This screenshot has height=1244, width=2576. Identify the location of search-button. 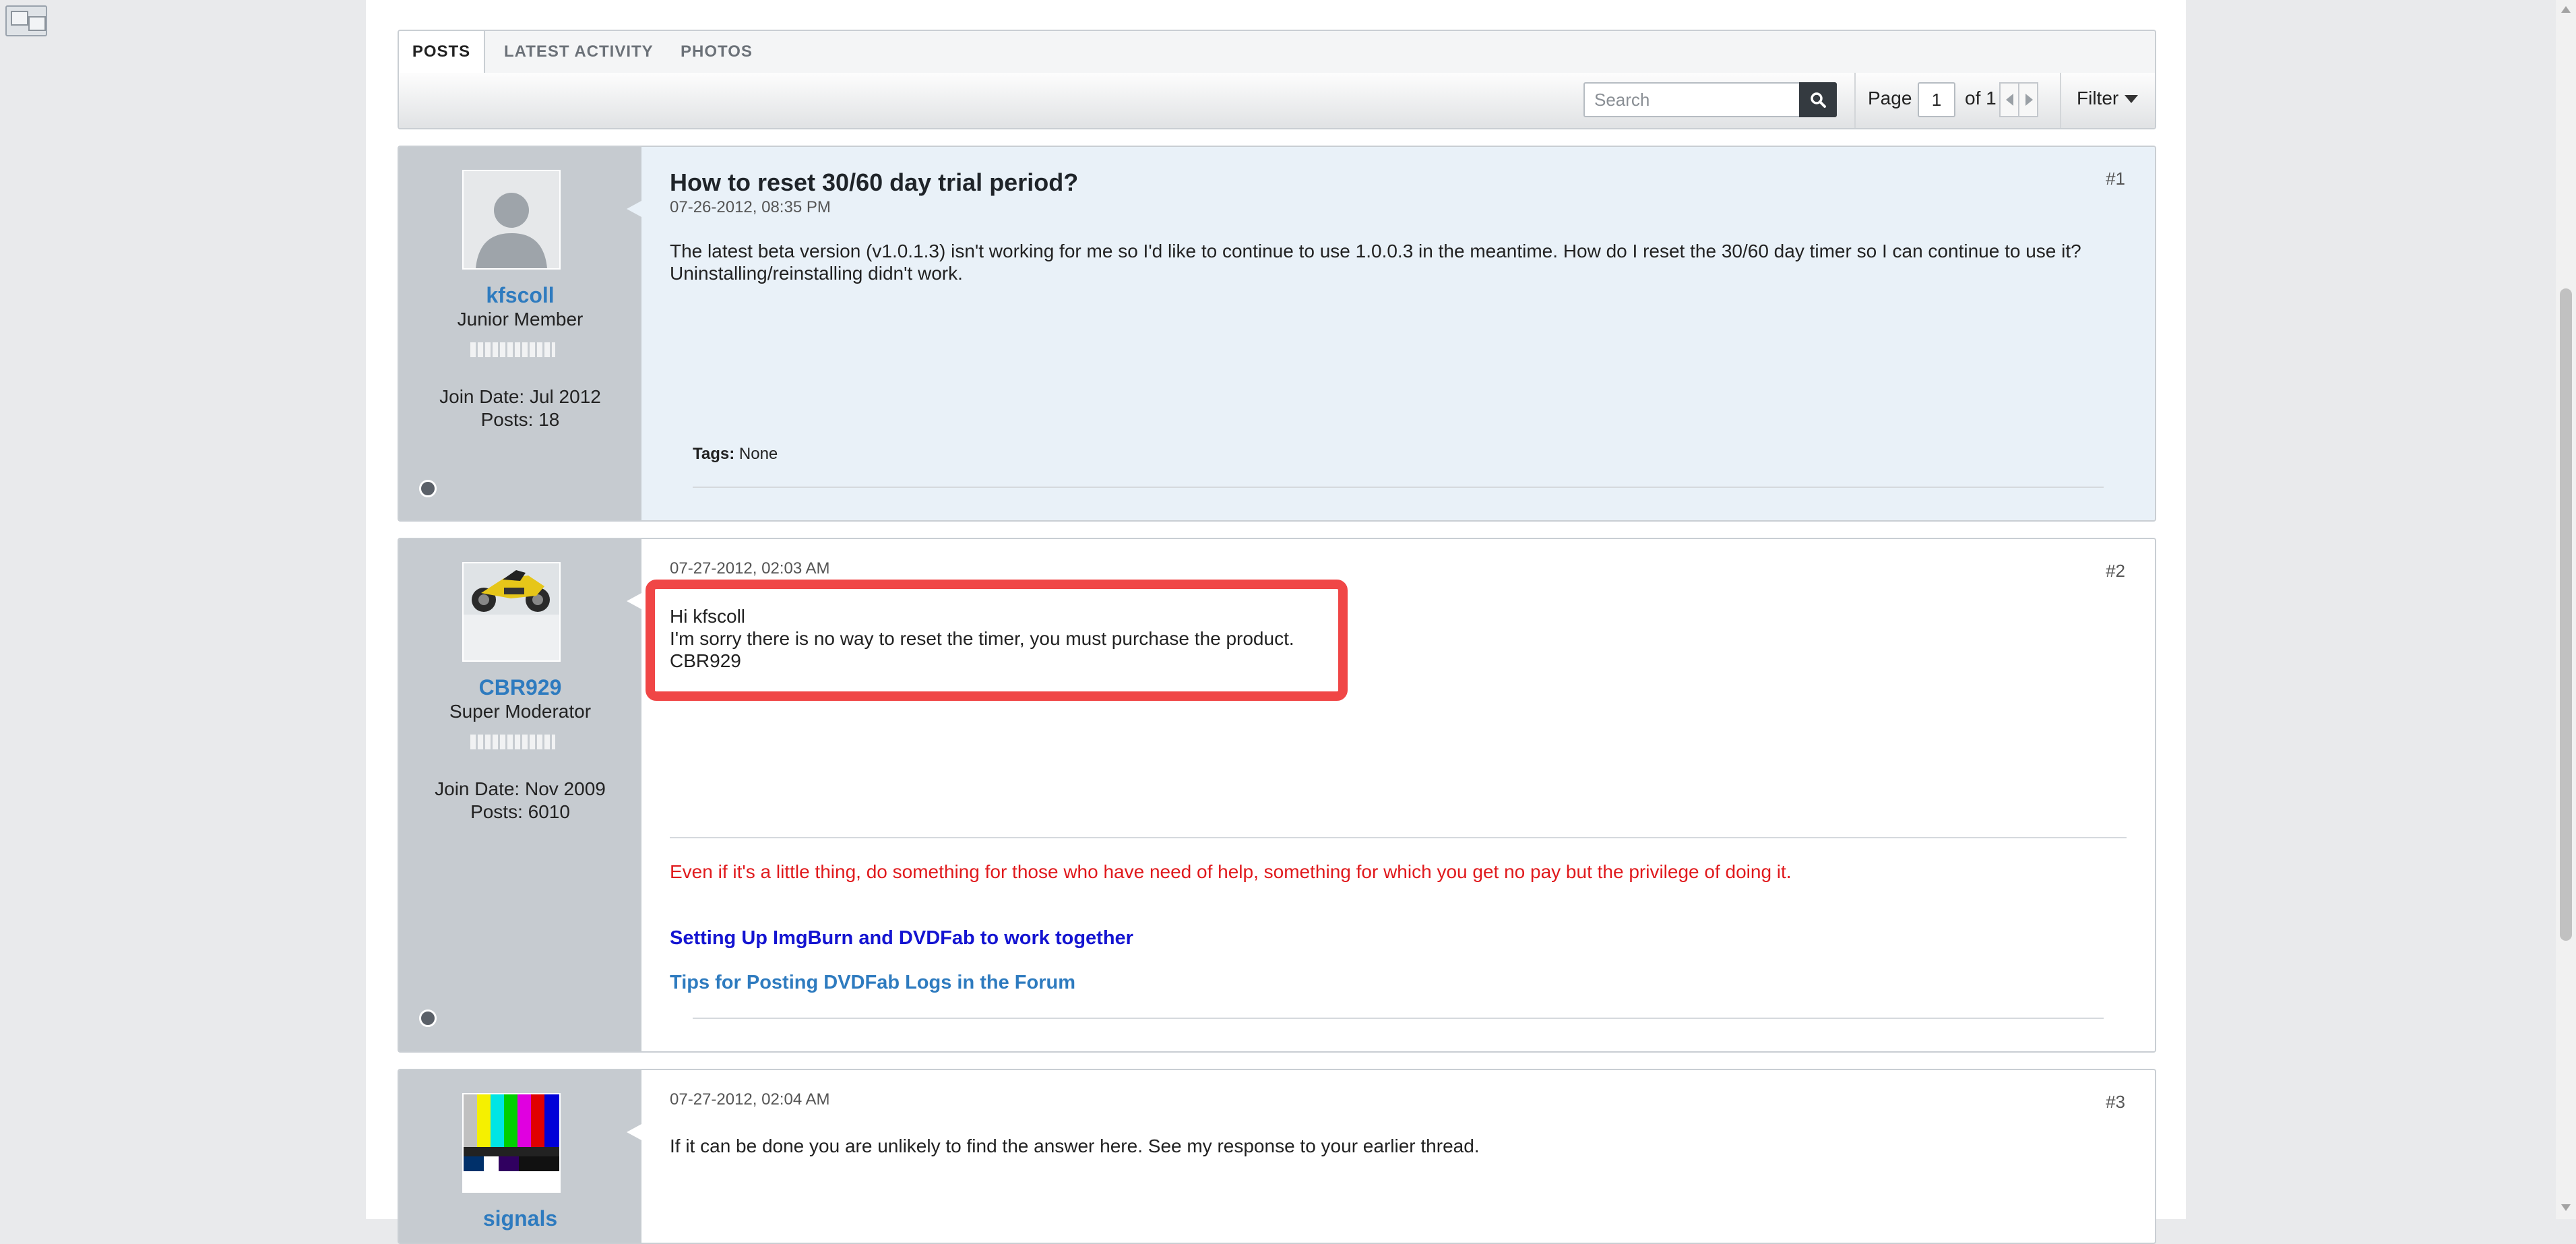
(1818, 99).